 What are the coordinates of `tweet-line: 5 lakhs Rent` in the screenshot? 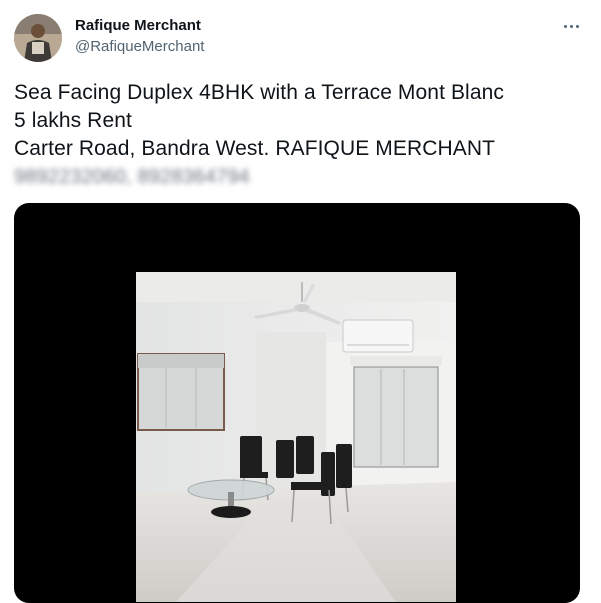 It's located at (73, 120).